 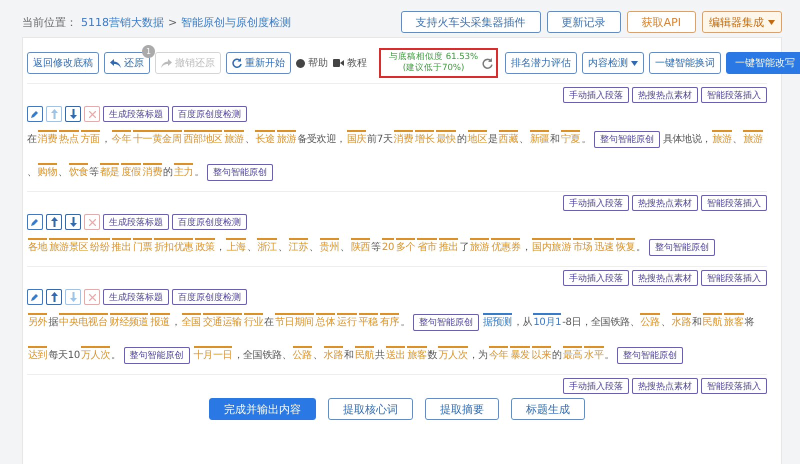 What do you see at coordinates (38, 354) in the screenshot?
I see `keyword: 达到` at bounding box center [38, 354].